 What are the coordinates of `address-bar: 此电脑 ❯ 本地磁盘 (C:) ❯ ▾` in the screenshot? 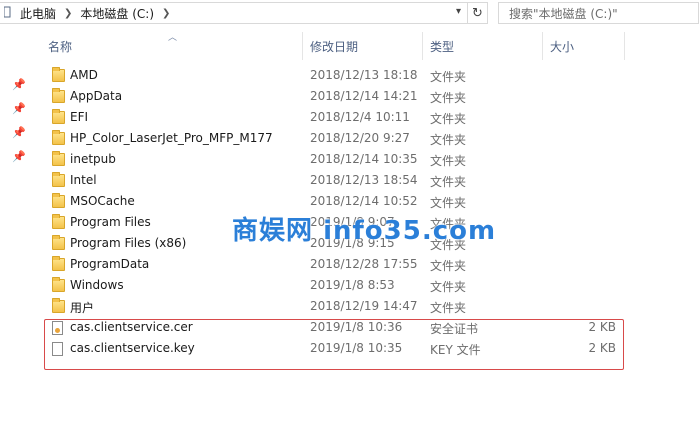 It's located at (234, 13).